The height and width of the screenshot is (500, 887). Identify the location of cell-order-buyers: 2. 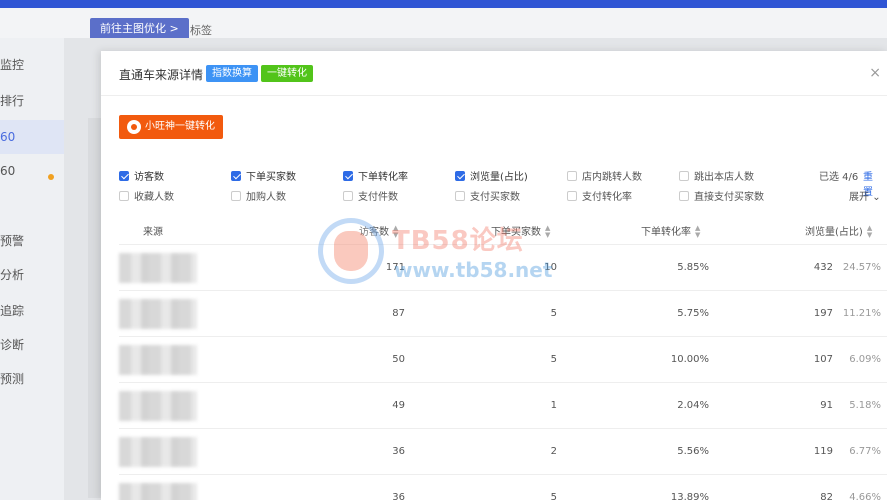
(553, 451).